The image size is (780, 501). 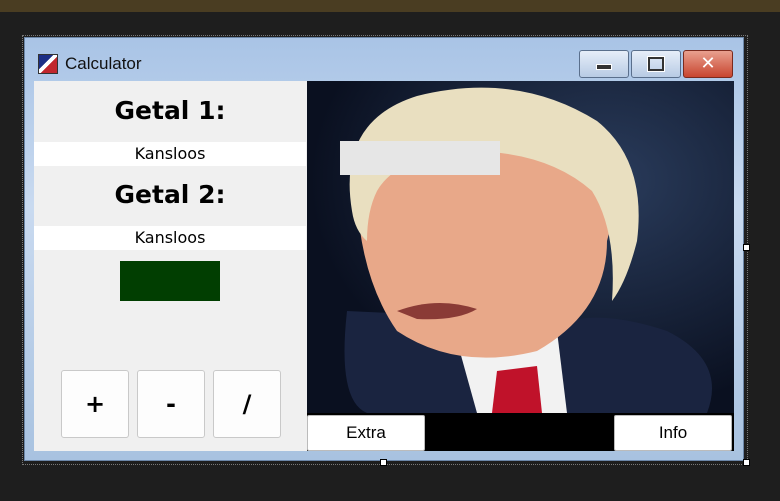 I want to click on background-window-strip, so click(x=390, y=6).